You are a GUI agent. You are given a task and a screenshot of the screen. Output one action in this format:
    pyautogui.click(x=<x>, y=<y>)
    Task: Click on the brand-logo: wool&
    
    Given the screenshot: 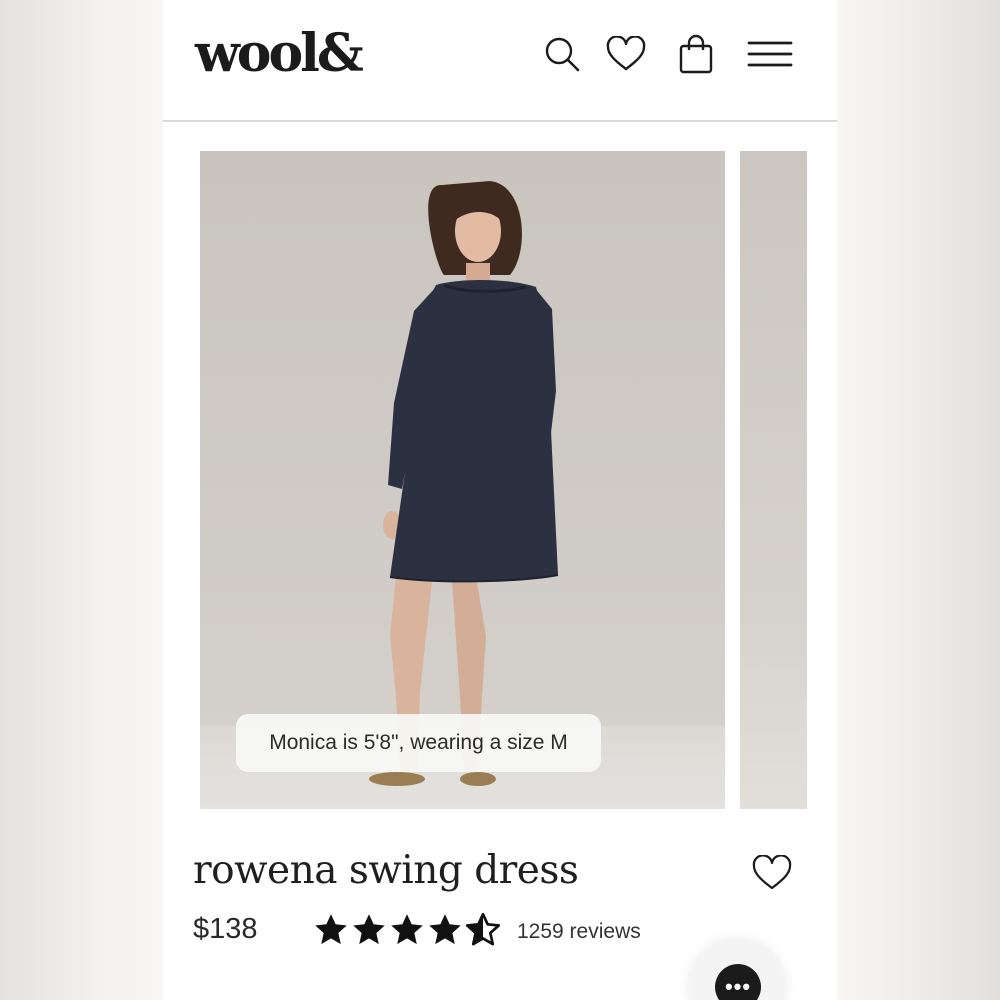 What is the action you would take?
    pyautogui.click(x=279, y=54)
    